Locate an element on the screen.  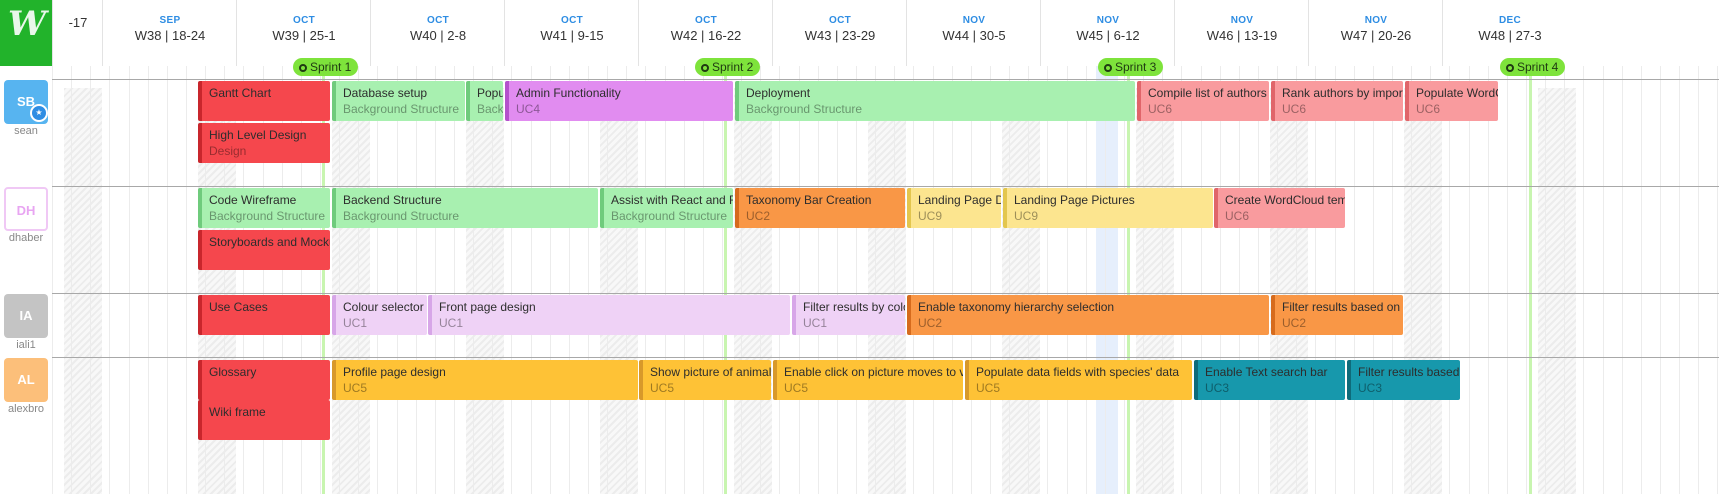
task-bar: Deployment Background Structure is located at coordinates (935, 101).